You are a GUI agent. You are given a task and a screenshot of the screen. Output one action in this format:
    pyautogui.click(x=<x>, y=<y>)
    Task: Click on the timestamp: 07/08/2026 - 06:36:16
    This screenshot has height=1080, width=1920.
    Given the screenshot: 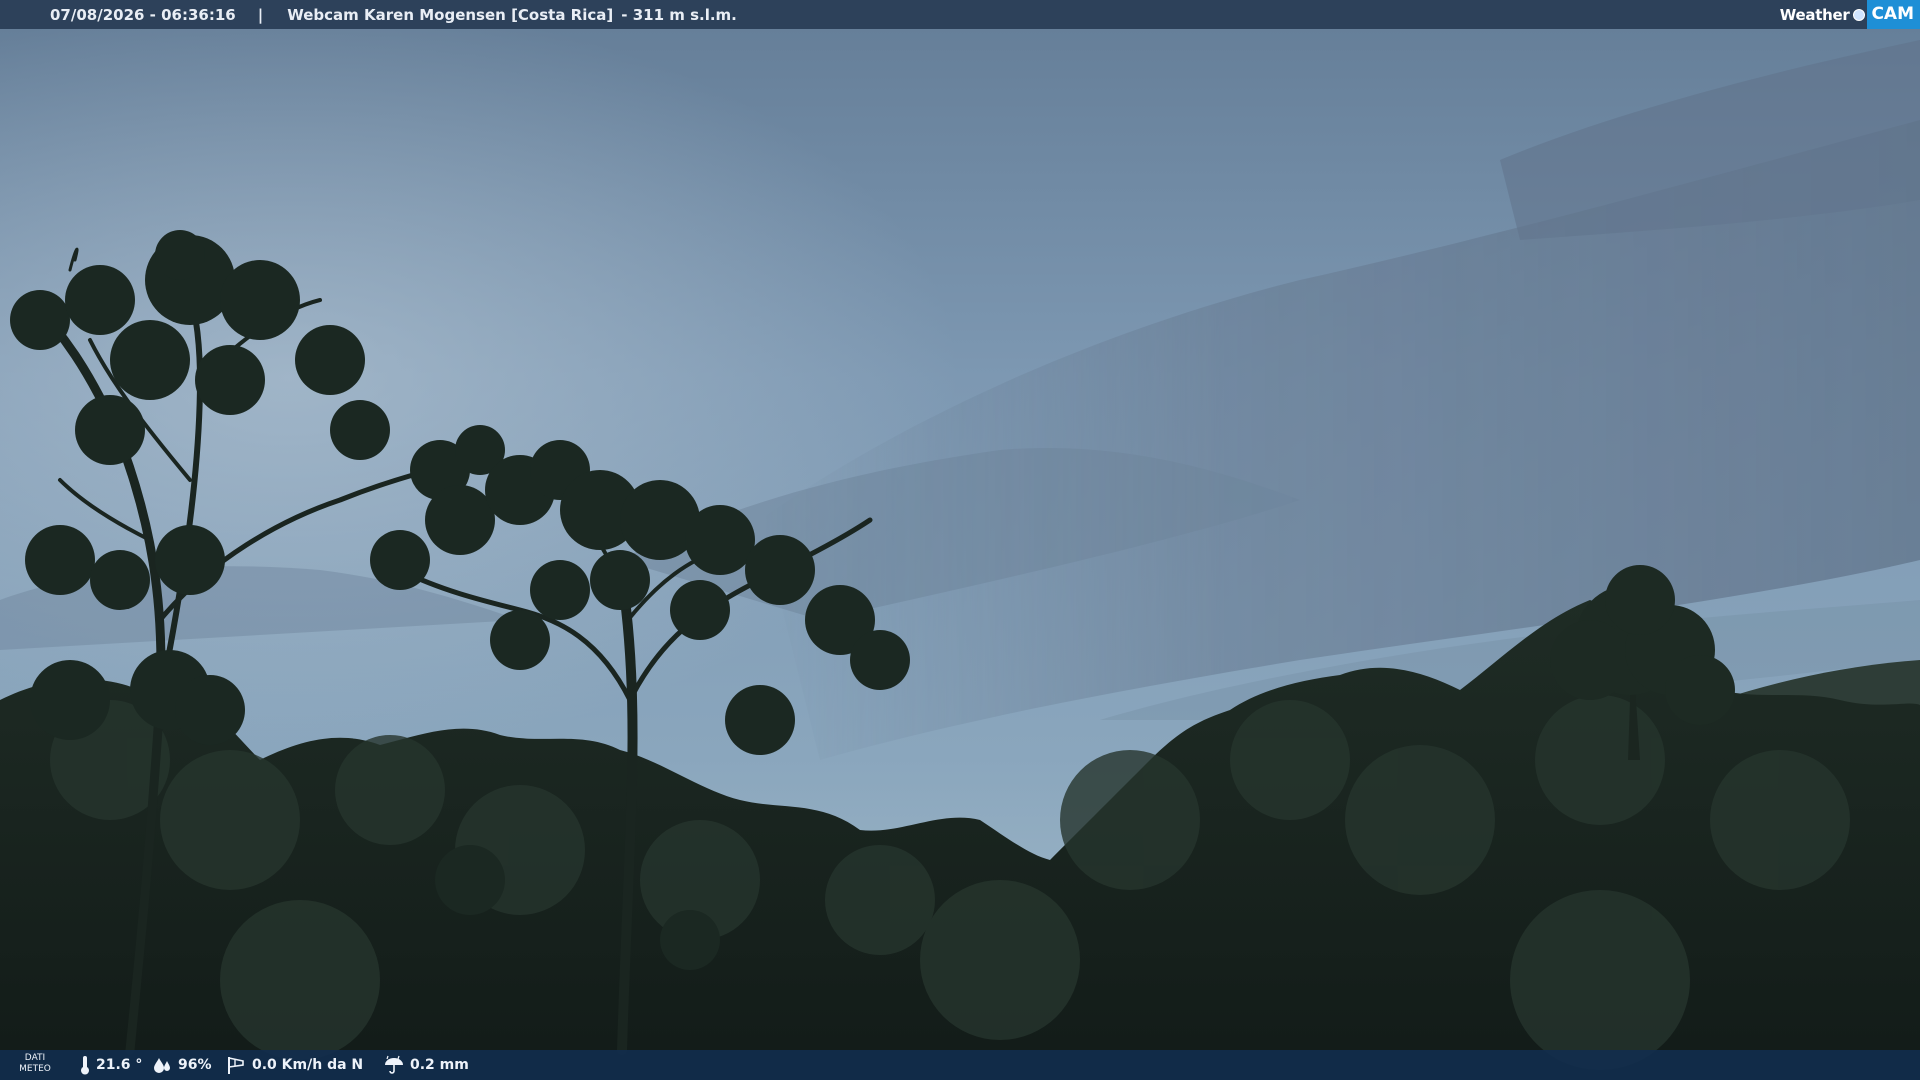 What is the action you would take?
    pyautogui.click(x=143, y=14)
    